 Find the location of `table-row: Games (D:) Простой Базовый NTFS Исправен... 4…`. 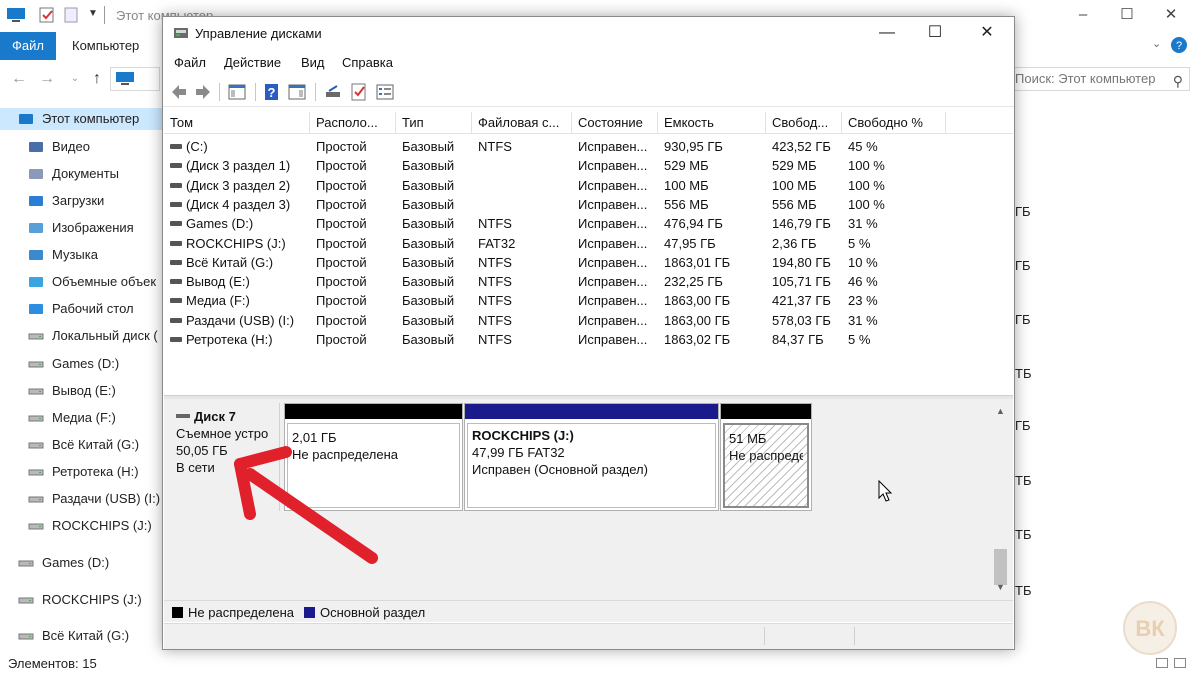

table-row: Games (D:) Простой Базовый NTFS Исправен... 4… is located at coordinates (588, 223).